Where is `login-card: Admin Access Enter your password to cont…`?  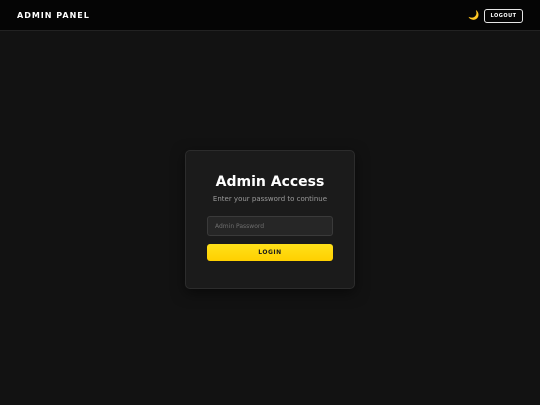 login-card: Admin Access Enter your password to cont… is located at coordinates (270, 219).